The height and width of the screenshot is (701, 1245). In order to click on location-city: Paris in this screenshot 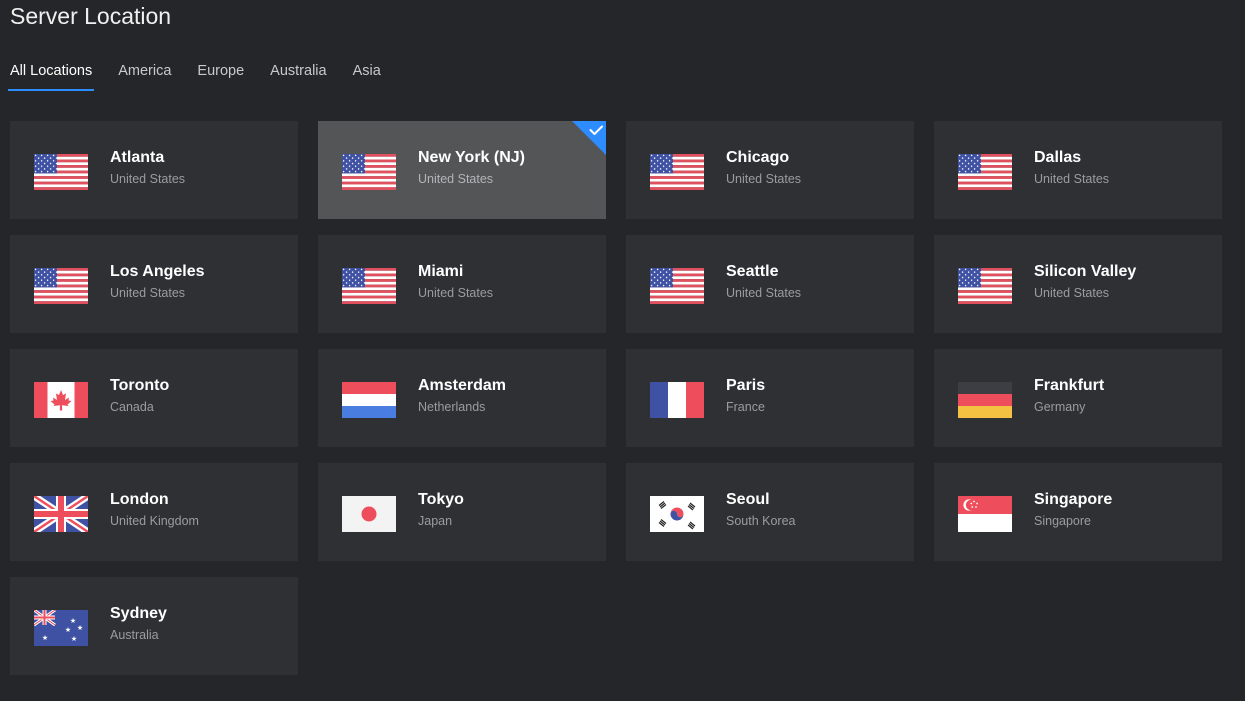, I will do `click(746, 385)`.